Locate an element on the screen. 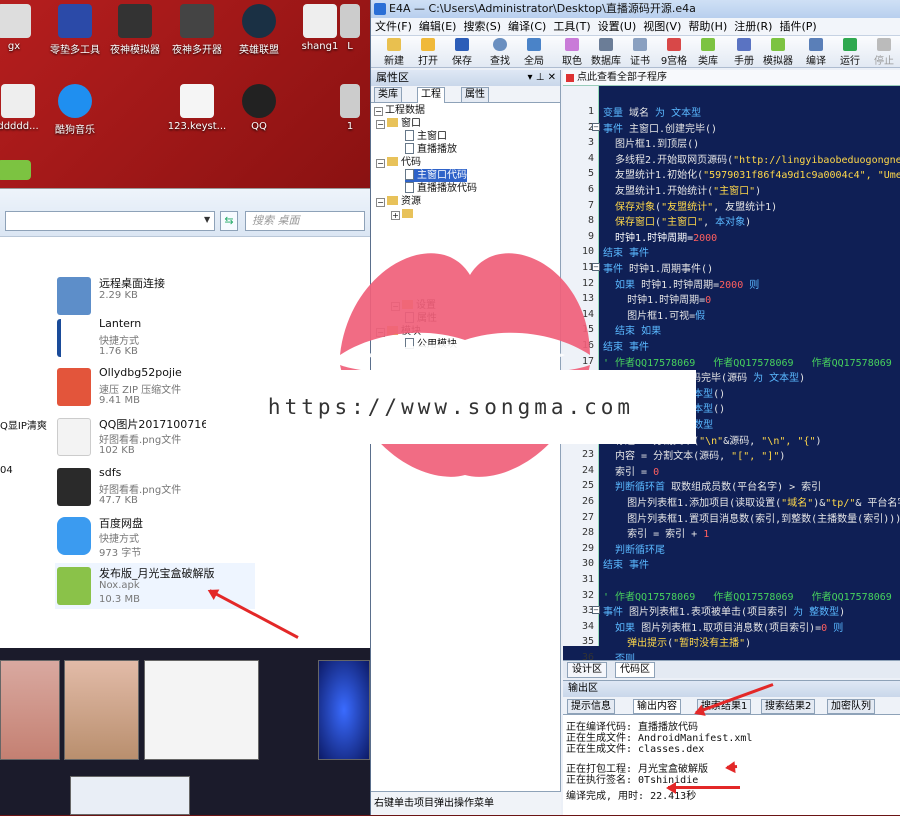 This screenshot has width=900, height=816. database-button: 数据库 is located at coordinates (606, 52).